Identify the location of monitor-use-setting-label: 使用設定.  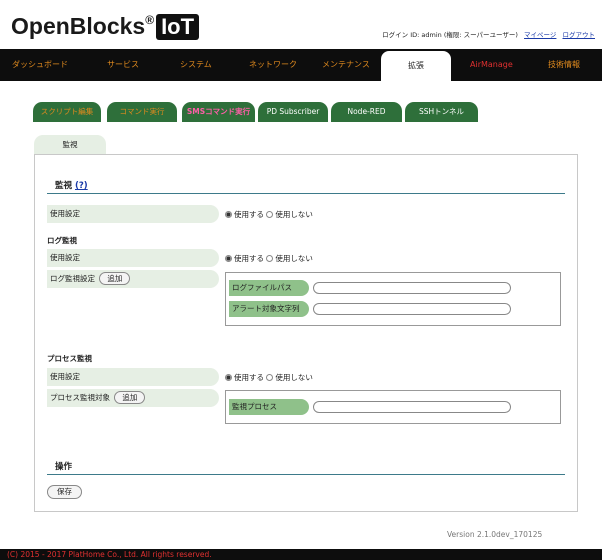
(133, 214).